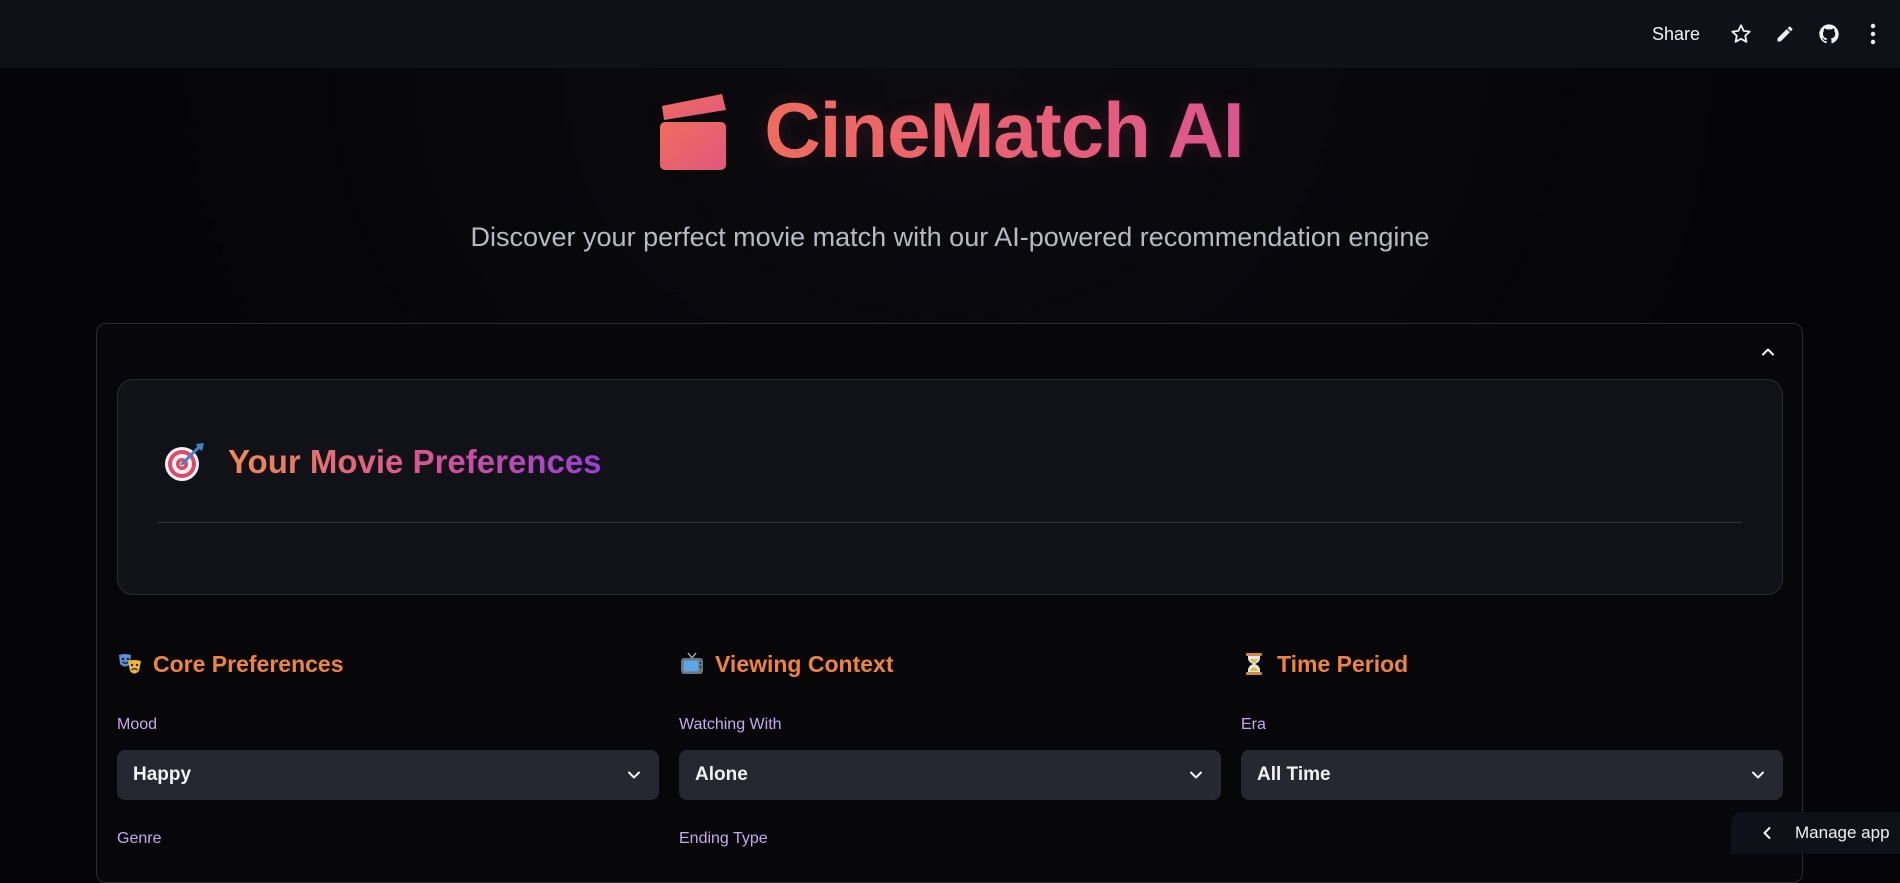 The image size is (1900, 883). What do you see at coordinates (1512, 775) in the screenshot?
I see `era-select: All Time` at bounding box center [1512, 775].